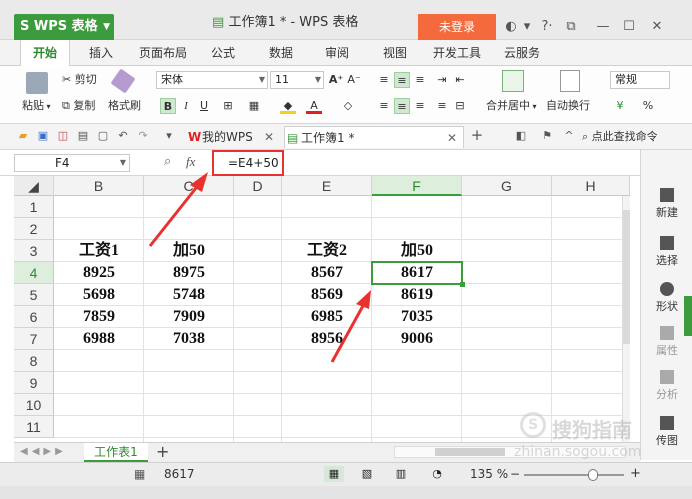 The image size is (692, 499). I want to click on save-icon: ▣, so click(43, 136).